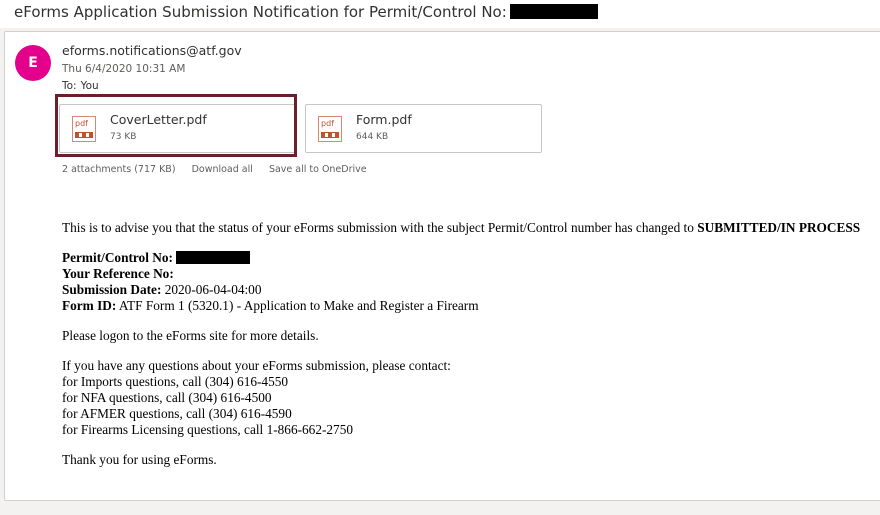  I want to click on attachment-focus-highlight, so click(176, 125).